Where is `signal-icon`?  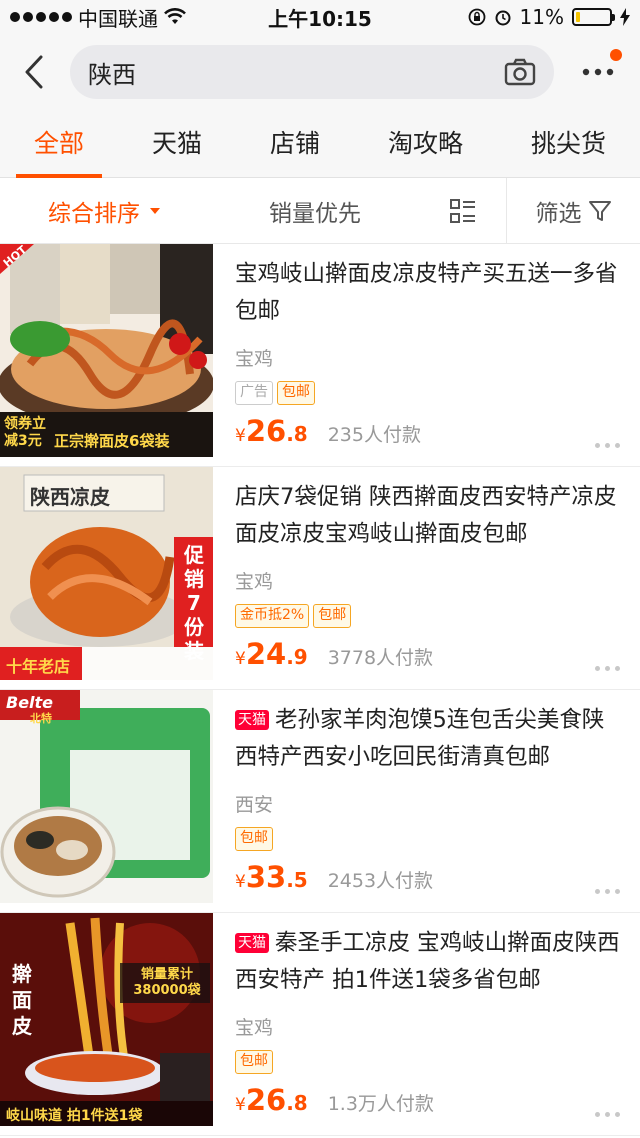 signal-icon is located at coordinates (41, 17).